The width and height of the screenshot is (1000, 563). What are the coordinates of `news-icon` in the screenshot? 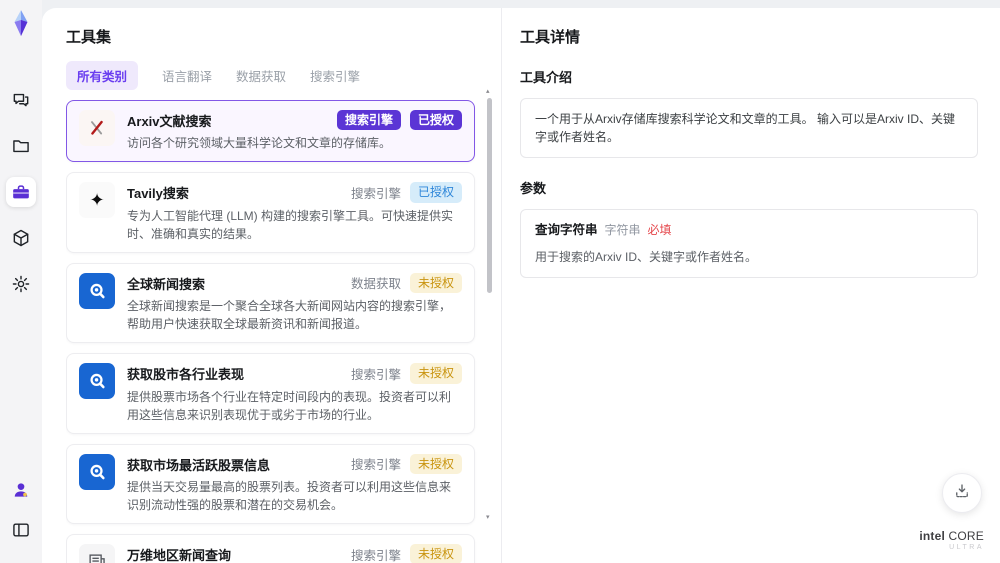 It's located at (97, 553).